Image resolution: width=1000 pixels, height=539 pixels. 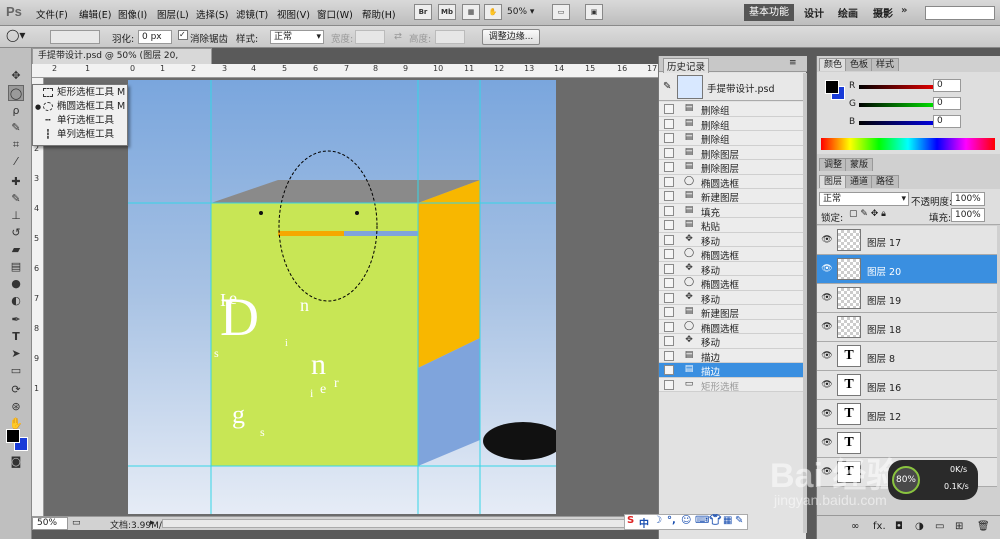 What do you see at coordinates (908, 144) in the screenshot?
I see `color-spectrum` at bounding box center [908, 144].